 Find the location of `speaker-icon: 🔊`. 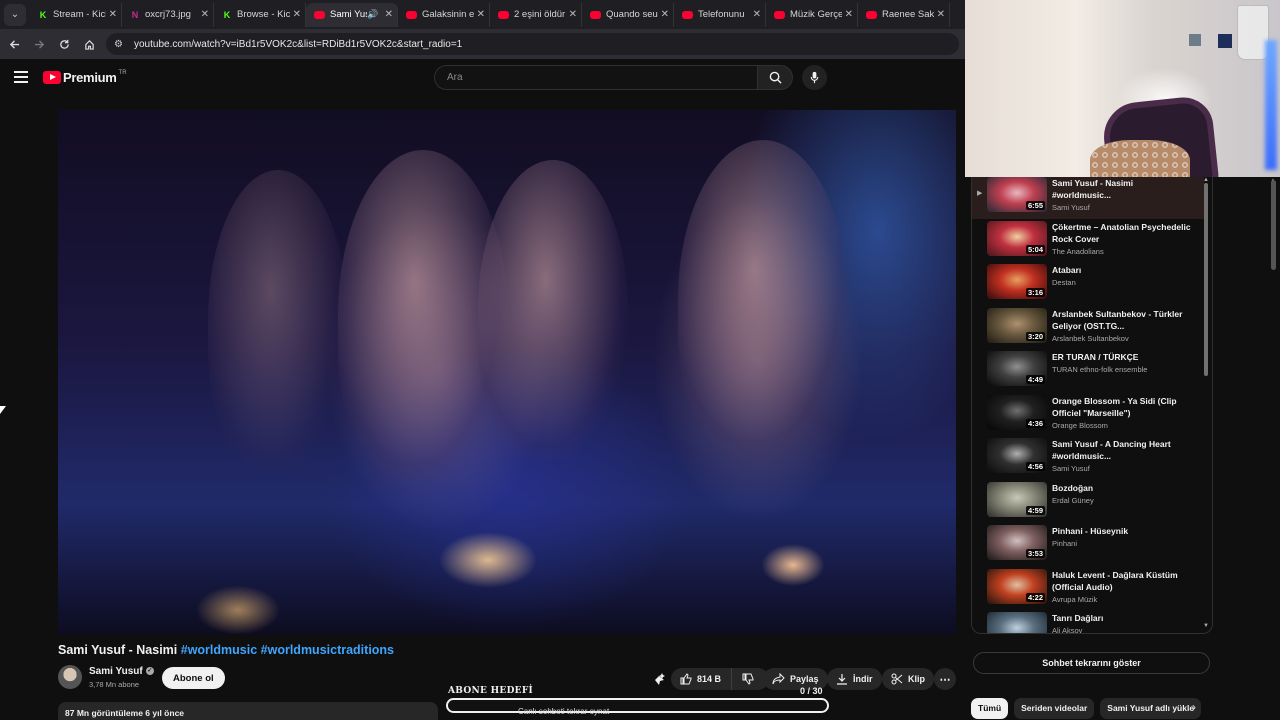

speaker-icon: 🔊 is located at coordinates (372, 14).